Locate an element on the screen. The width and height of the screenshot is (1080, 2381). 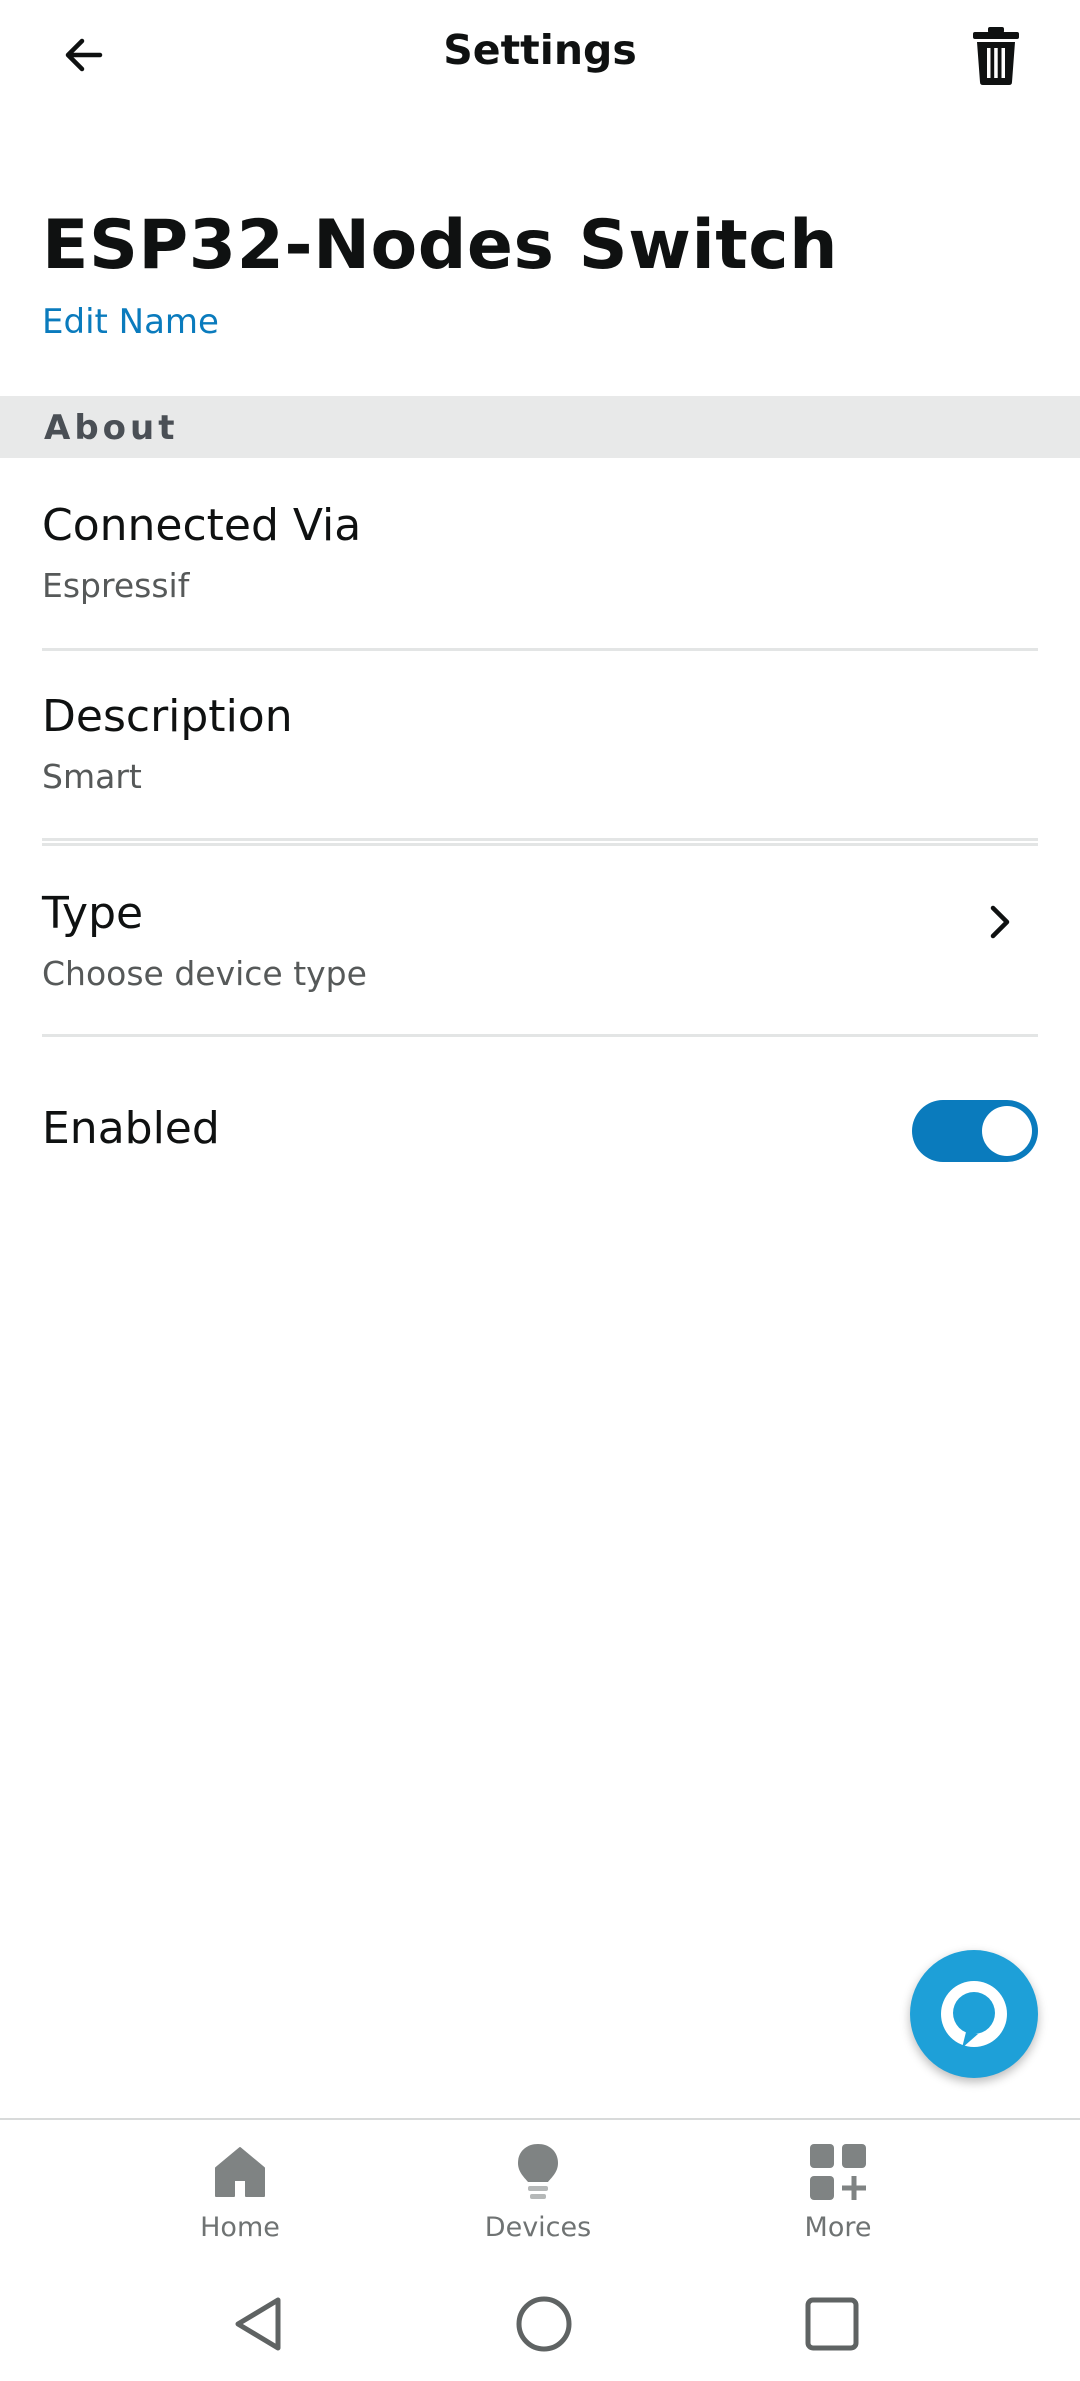
type-row: Type Choose device type is located at coordinates (540, 940).